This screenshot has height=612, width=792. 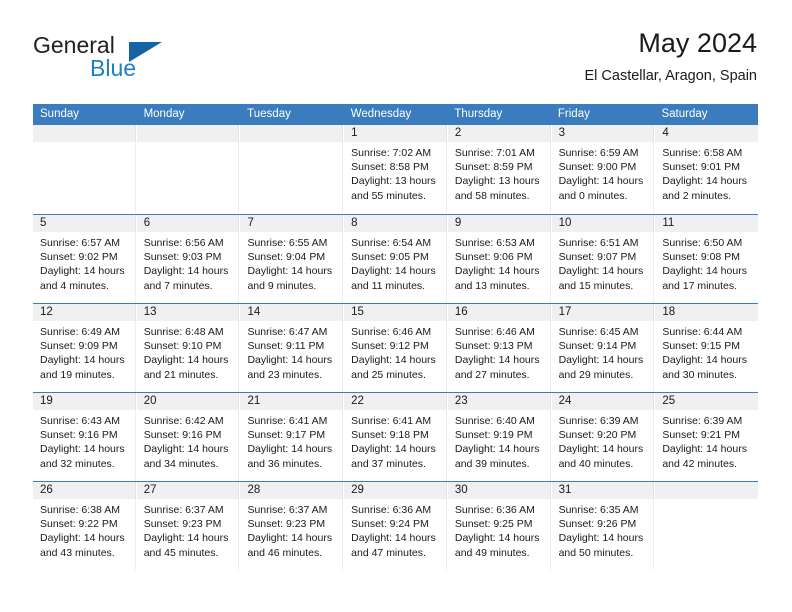 What do you see at coordinates (701, 257) in the screenshot?
I see `sunset-text: Sunset: 9:08 PM` at bounding box center [701, 257].